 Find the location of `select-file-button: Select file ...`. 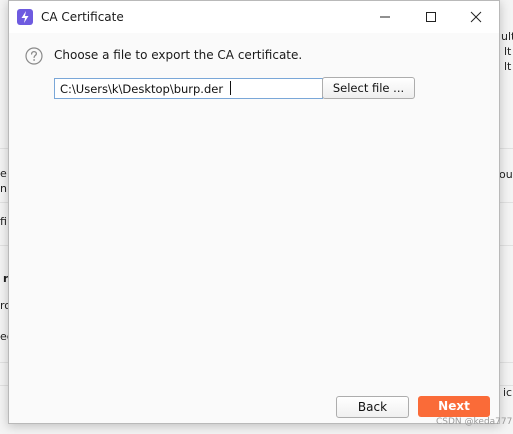

select-file-button: Select file ... is located at coordinates (368, 88).